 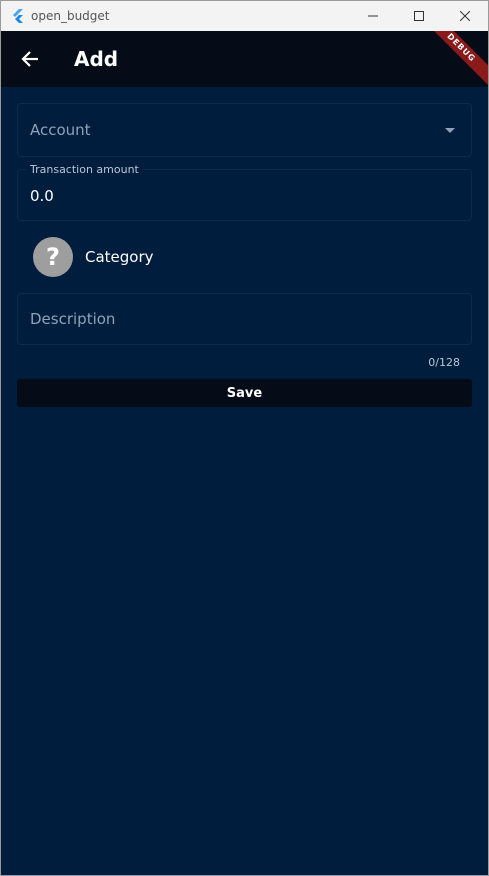 What do you see at coordinates (244, 319) in the screenshot?
I see `description-field: Description` at bounding box center [244, 319].